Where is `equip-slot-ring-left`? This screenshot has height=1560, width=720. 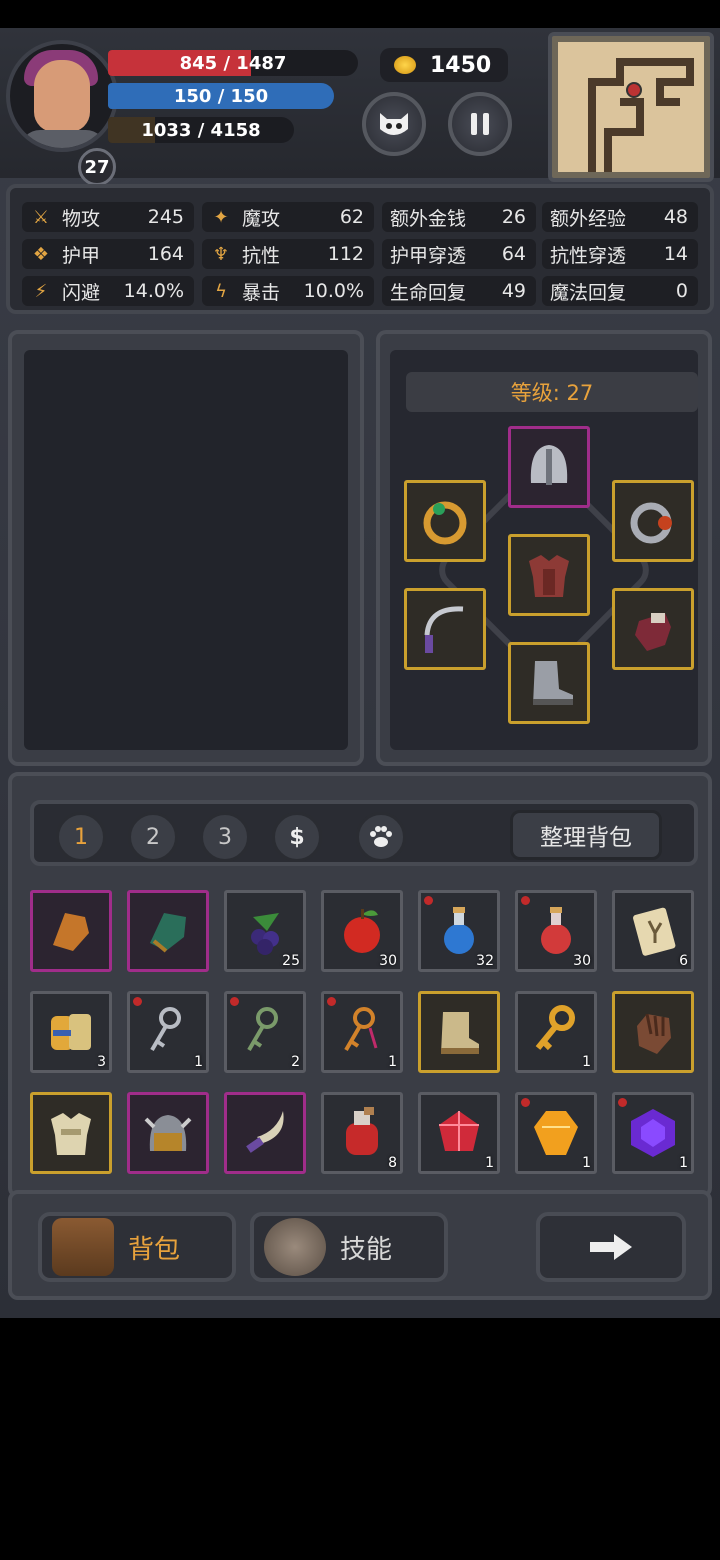
equip-slot-ring-left is located at coordinates (445, 521).